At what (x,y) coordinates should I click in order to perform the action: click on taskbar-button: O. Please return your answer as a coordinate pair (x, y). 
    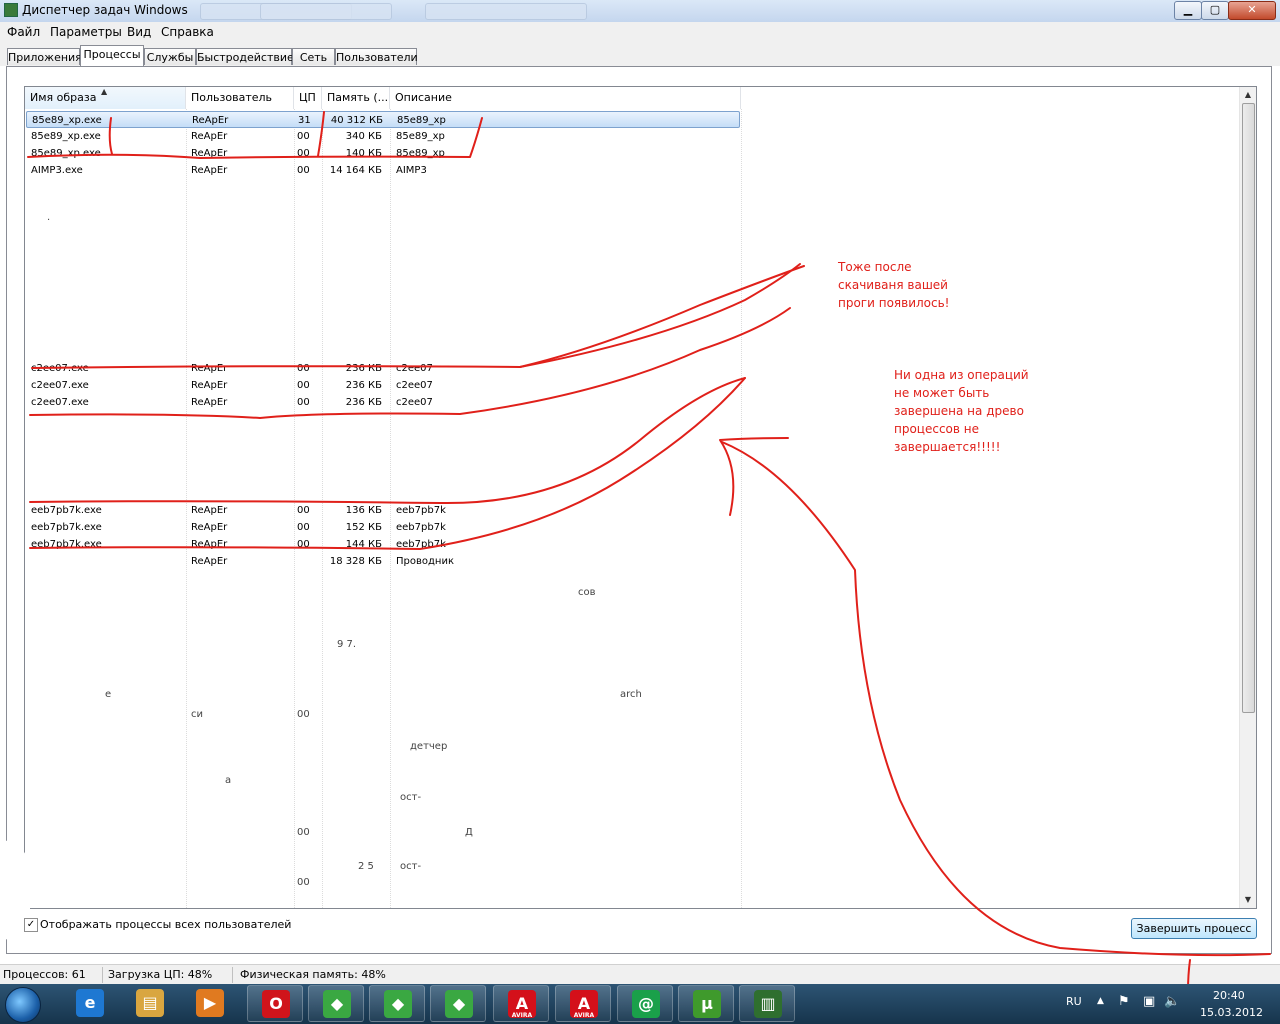
    Looking at the image, I should click on (275, 1003).